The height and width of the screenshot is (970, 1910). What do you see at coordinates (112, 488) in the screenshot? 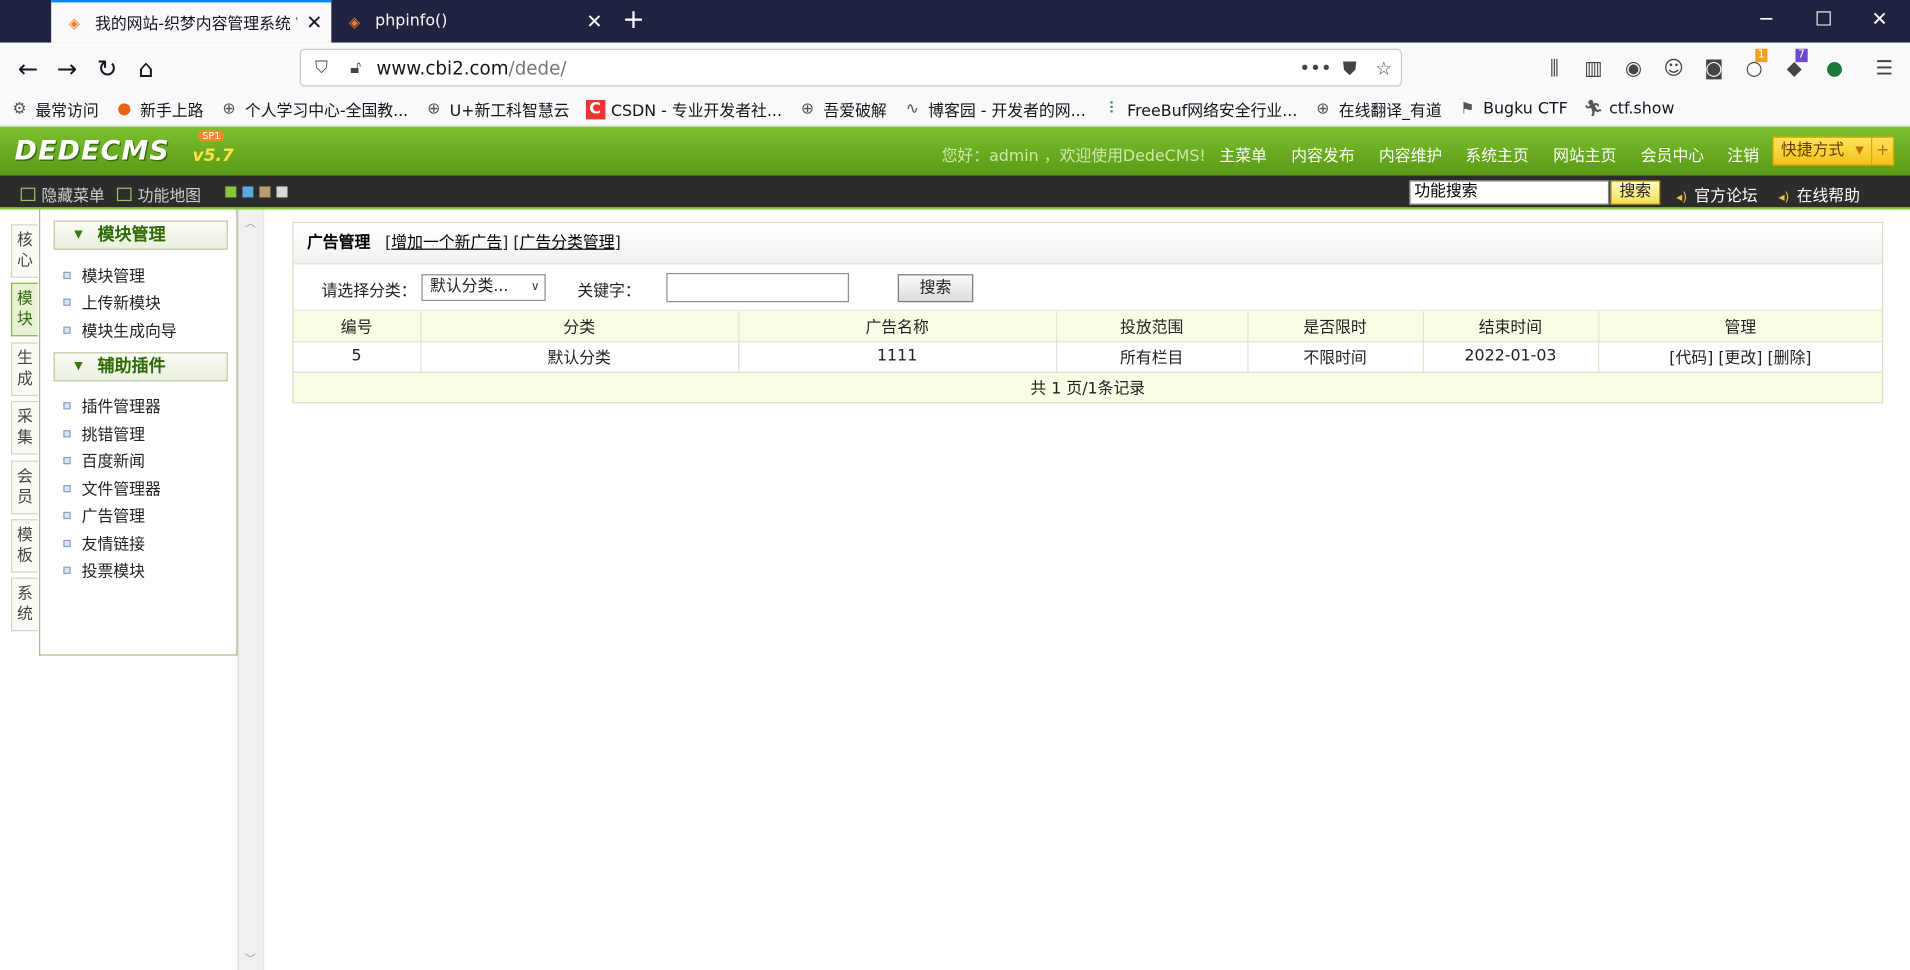
I see `menu-item-file-manager: 文件管理器` at bounding box center [112, 488].